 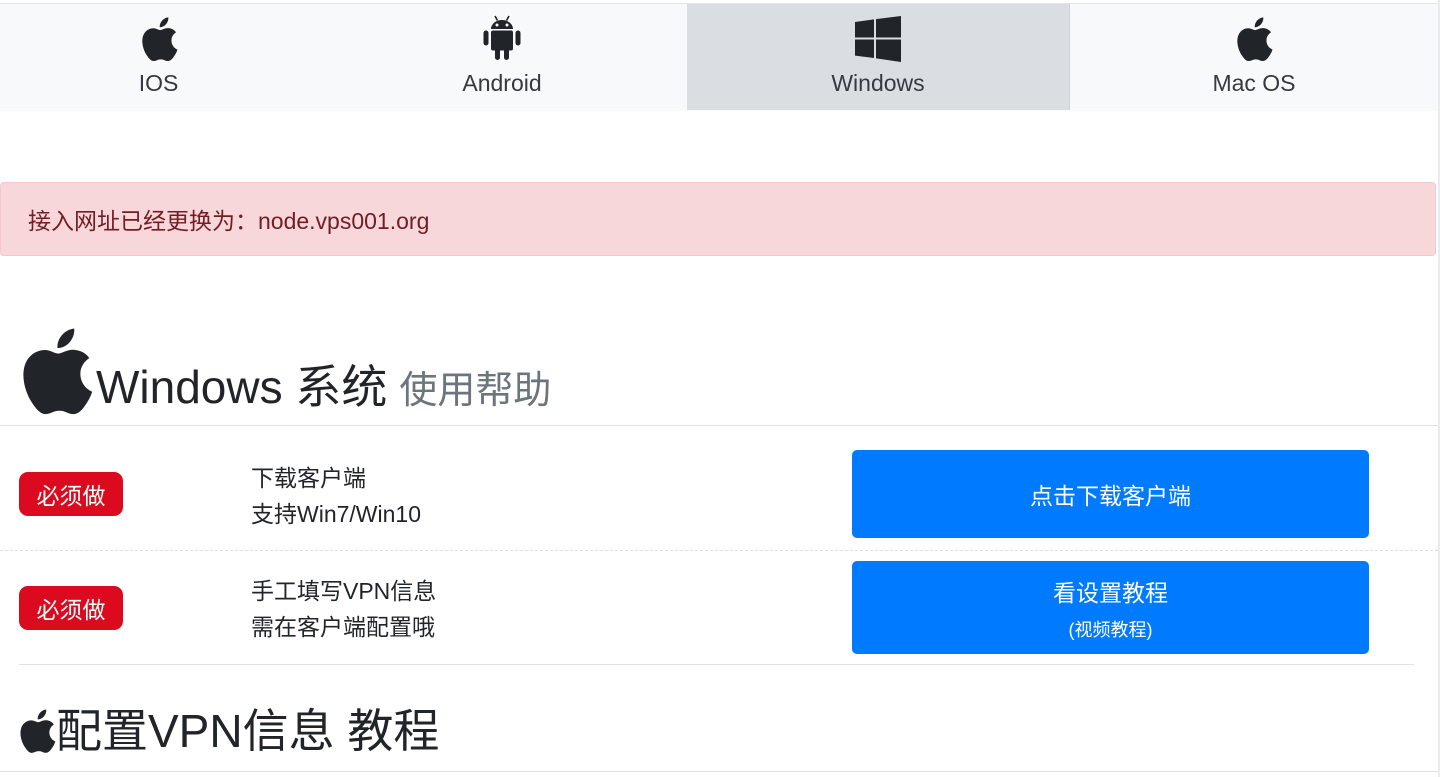 I want to click on step-line: 下载客户端, so click(x=308, y=478).